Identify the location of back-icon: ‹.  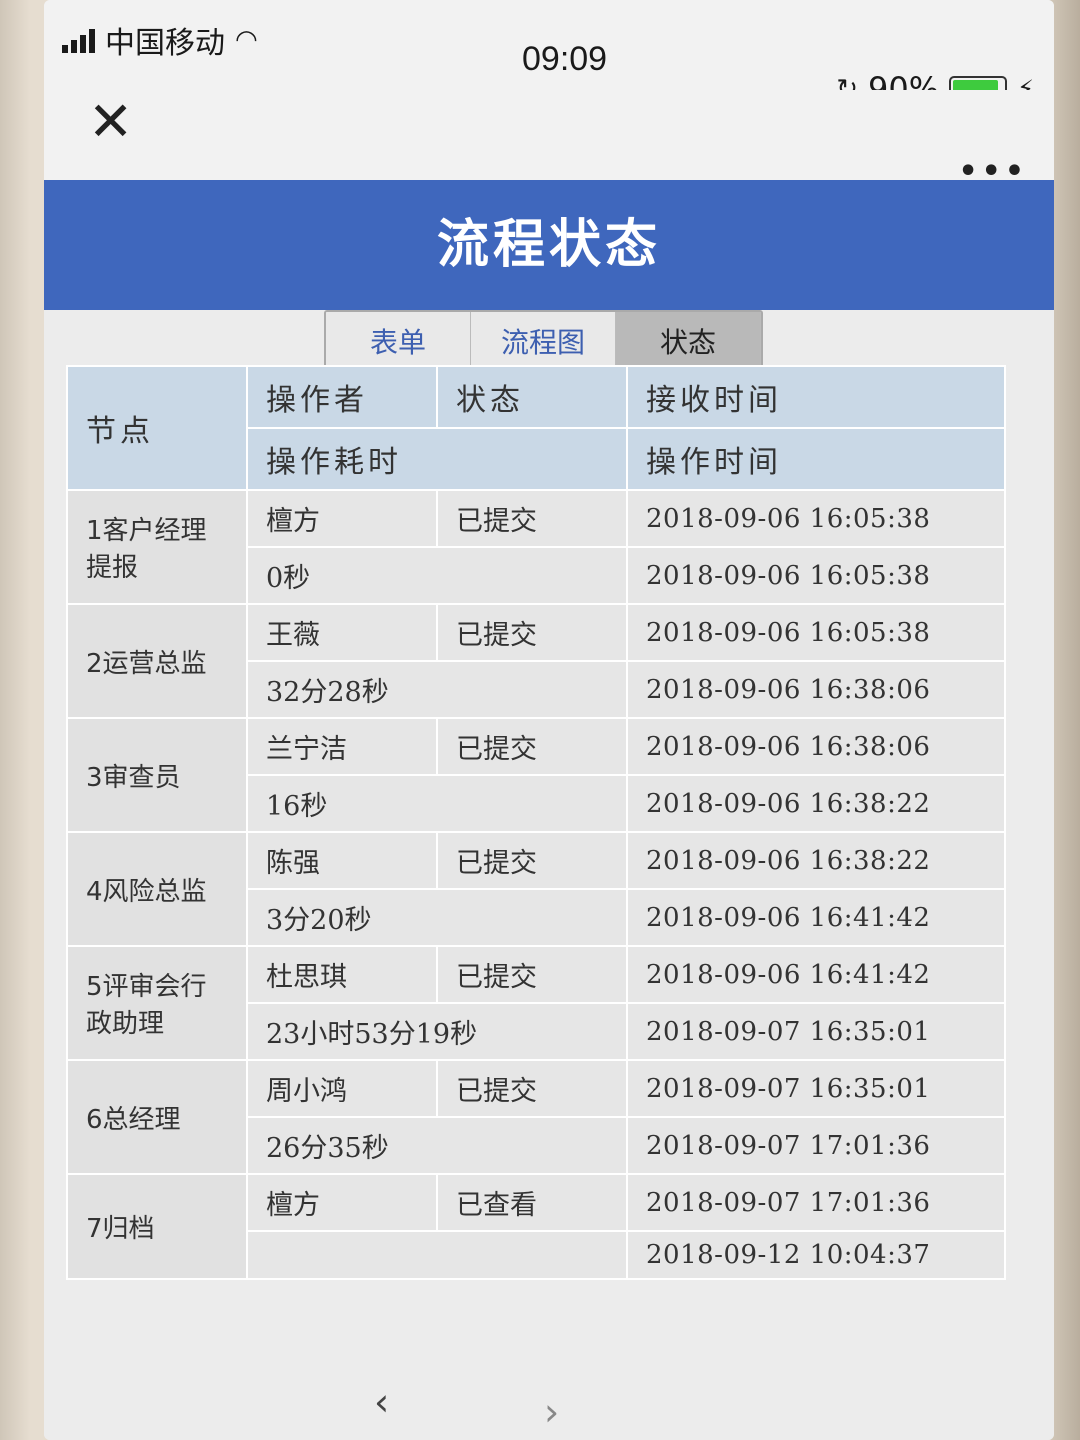
(381, 1402).